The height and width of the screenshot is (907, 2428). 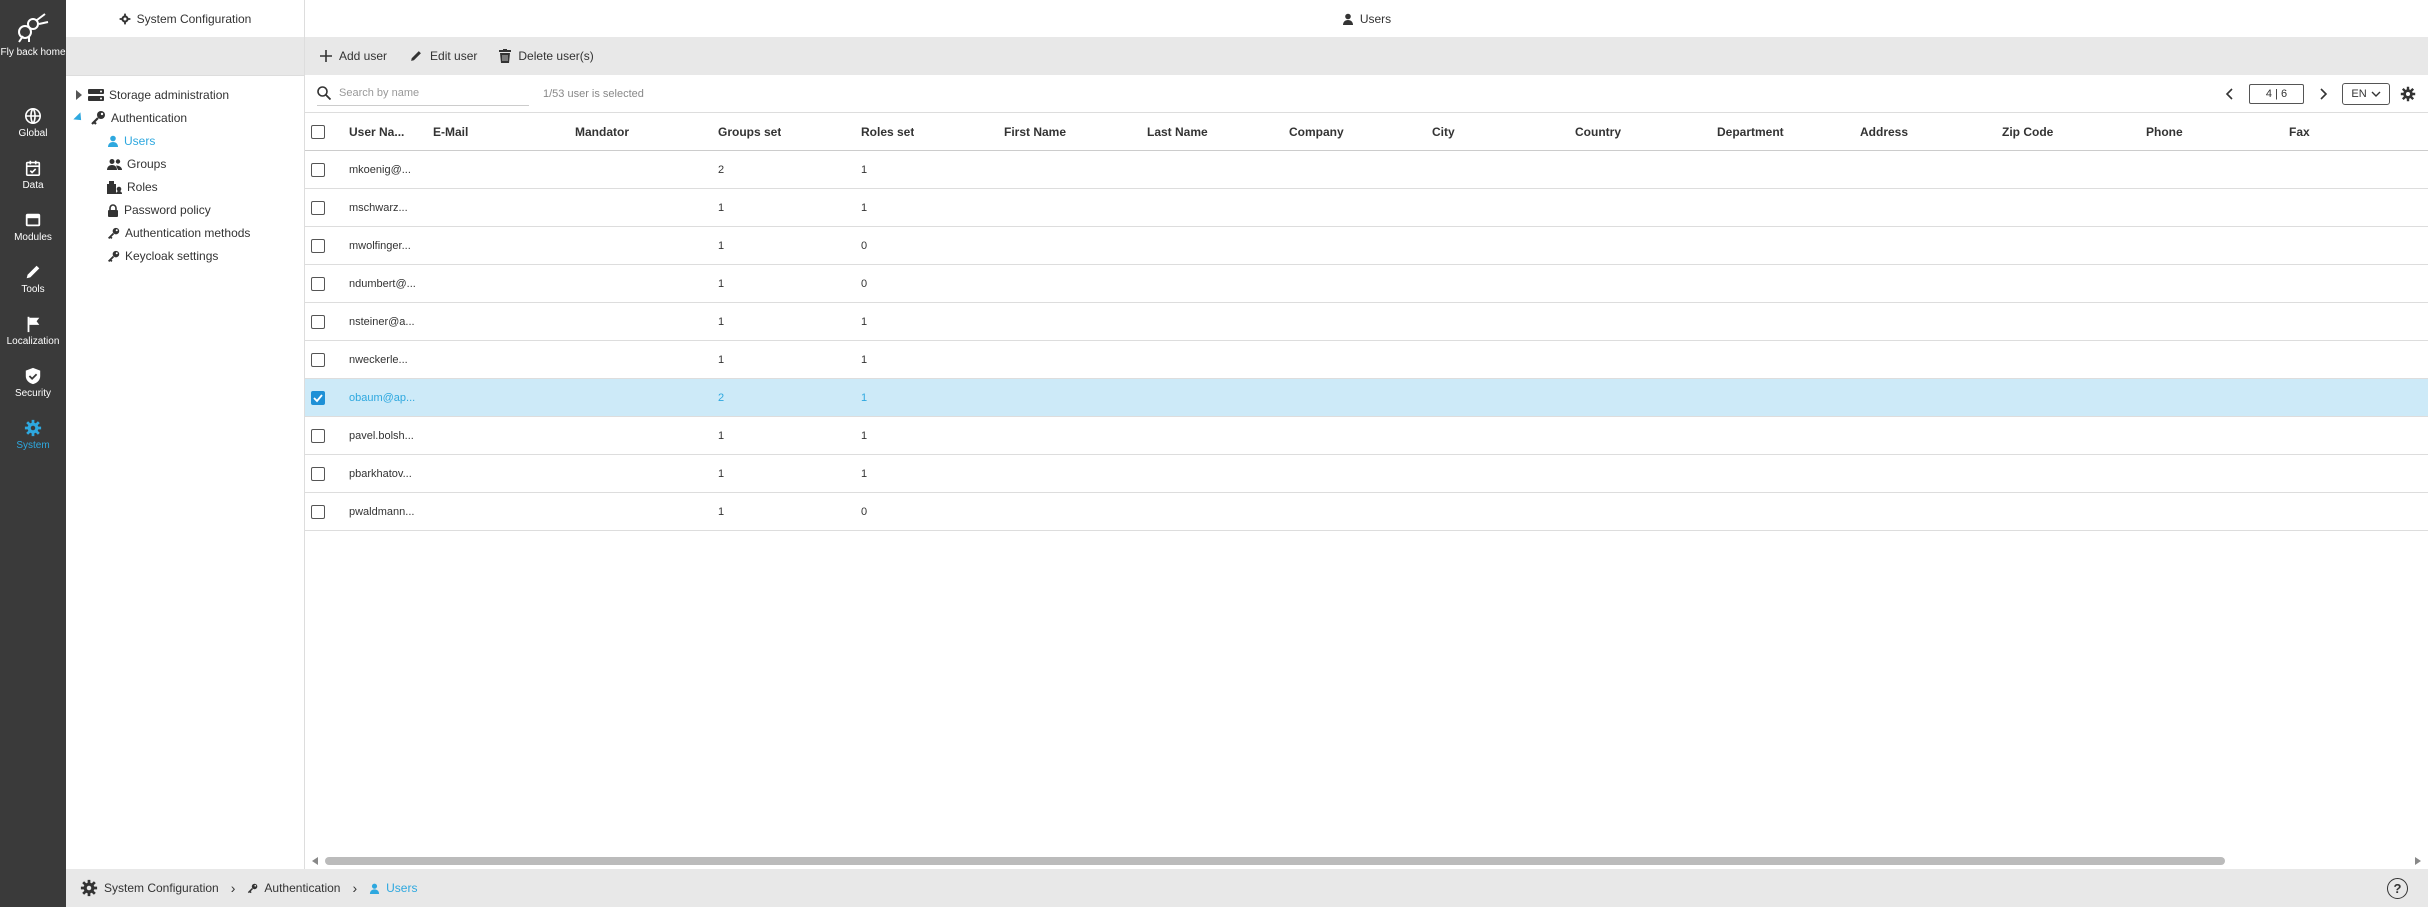 What do you see at coordinates (1366, 56) in the screenshot?
I see `main-toolbar: Add user Edit user Delete user(s)` at bounding box center [1366, 56].